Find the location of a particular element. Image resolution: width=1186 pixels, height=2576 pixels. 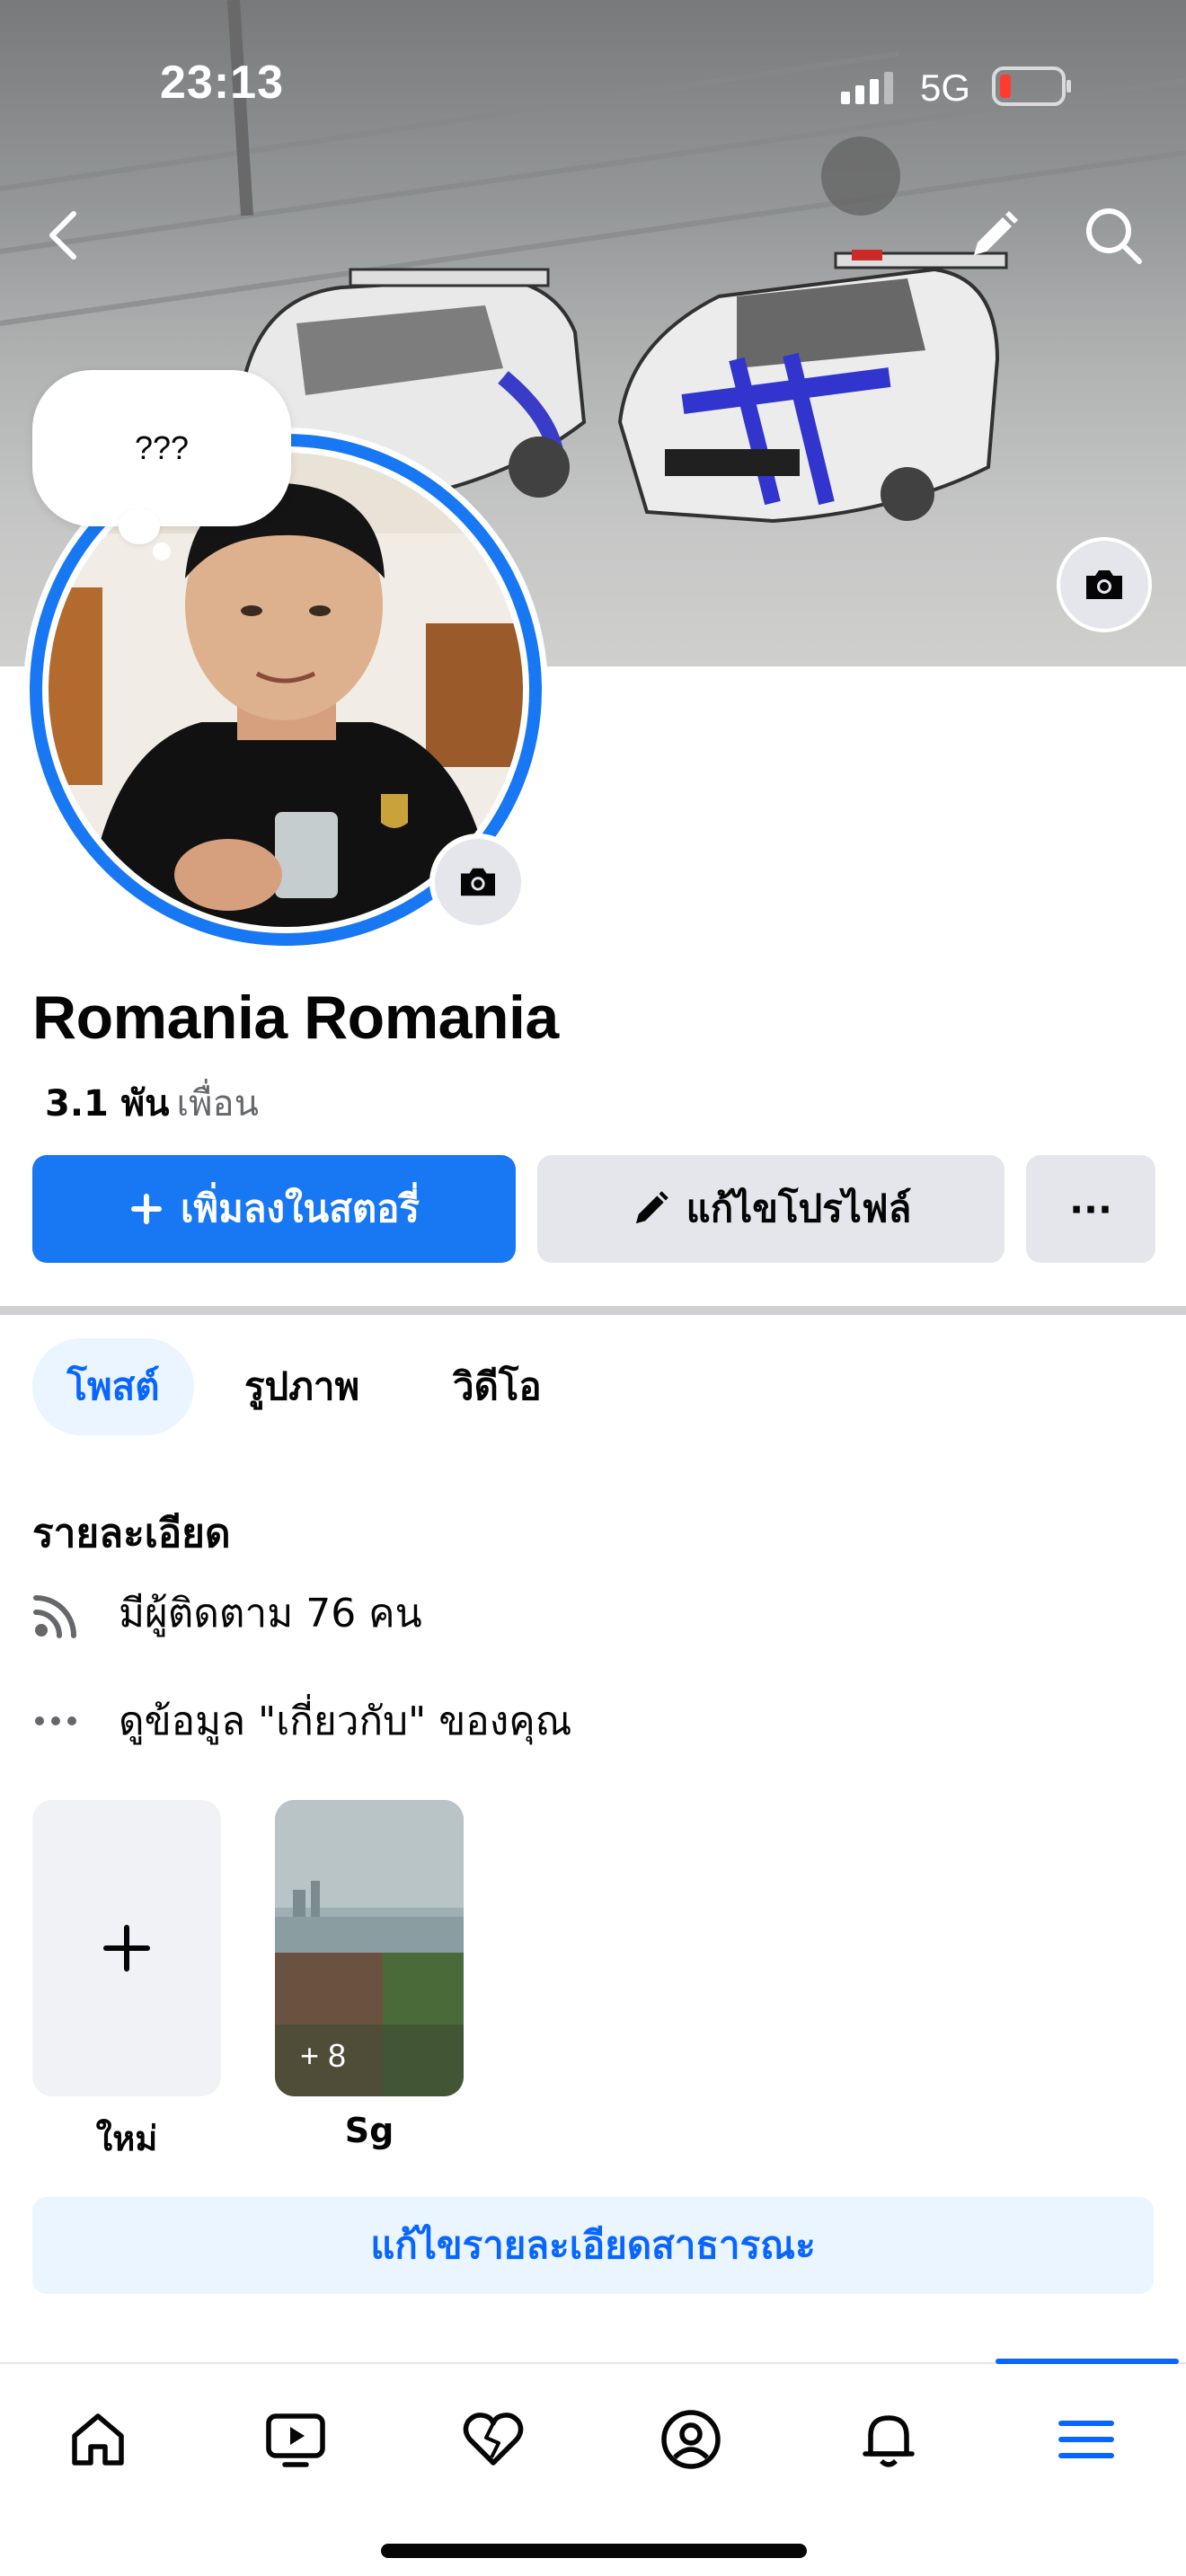

highlight-sg-label: Sg is located at coordinates (369, 2130).